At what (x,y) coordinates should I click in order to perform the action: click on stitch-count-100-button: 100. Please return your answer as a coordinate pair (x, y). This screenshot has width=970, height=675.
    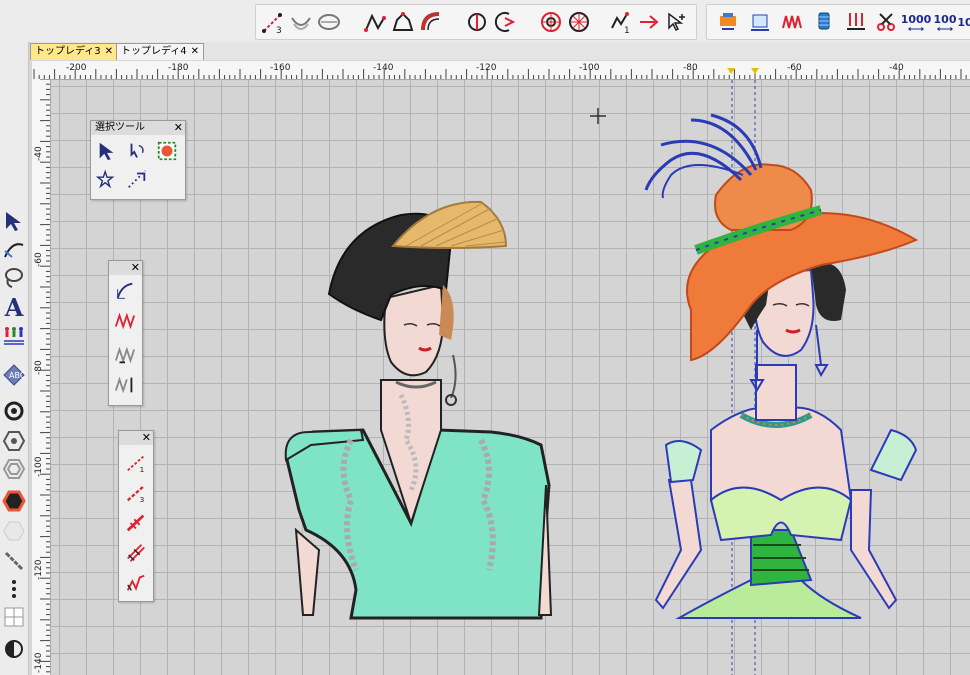
    Looking at the image, I should click on (945, 22).